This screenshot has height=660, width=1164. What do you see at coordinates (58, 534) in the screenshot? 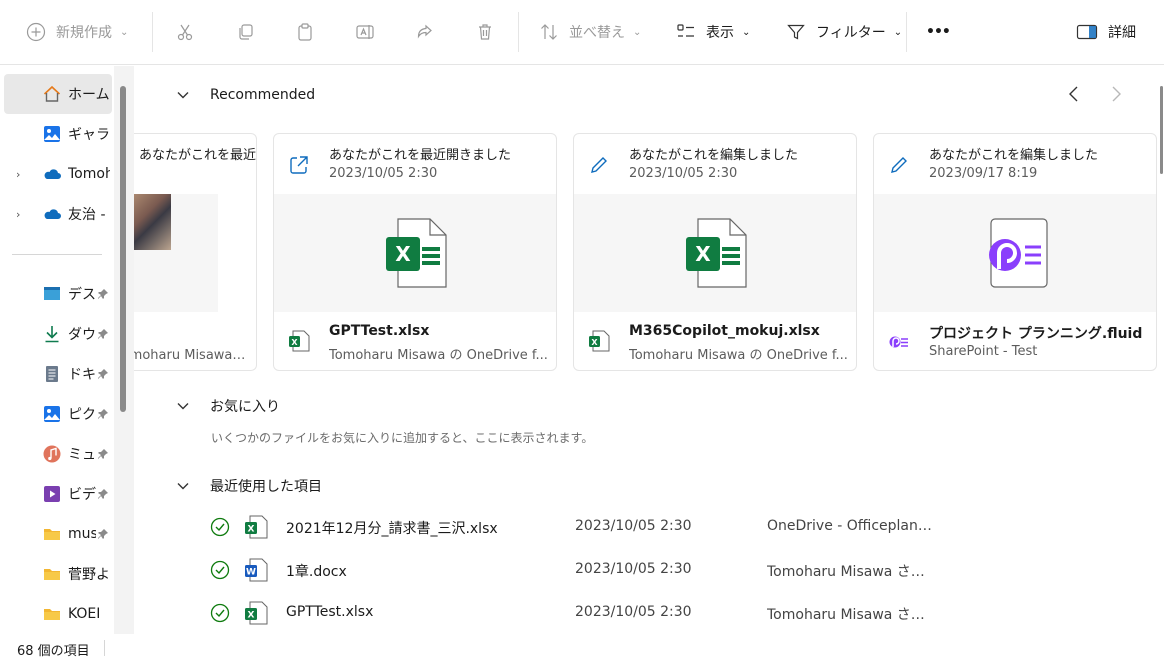
I see `sidebar-item-folder-music: music` at bounding box center [58, 534].